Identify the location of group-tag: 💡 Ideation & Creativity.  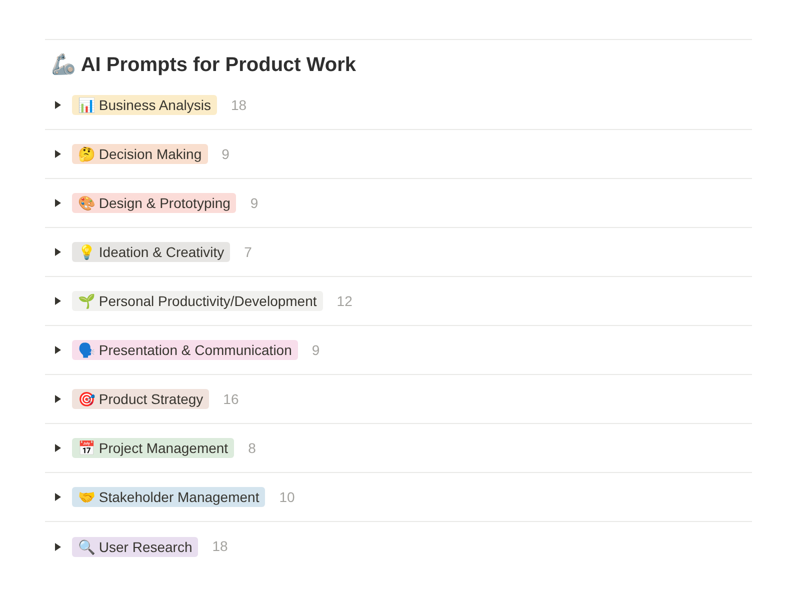
(151, 252).